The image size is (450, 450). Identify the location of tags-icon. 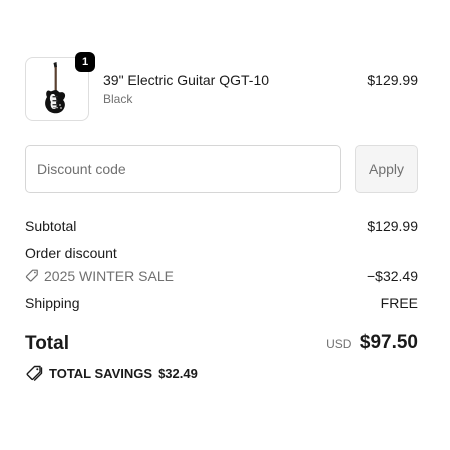
(34, 373).